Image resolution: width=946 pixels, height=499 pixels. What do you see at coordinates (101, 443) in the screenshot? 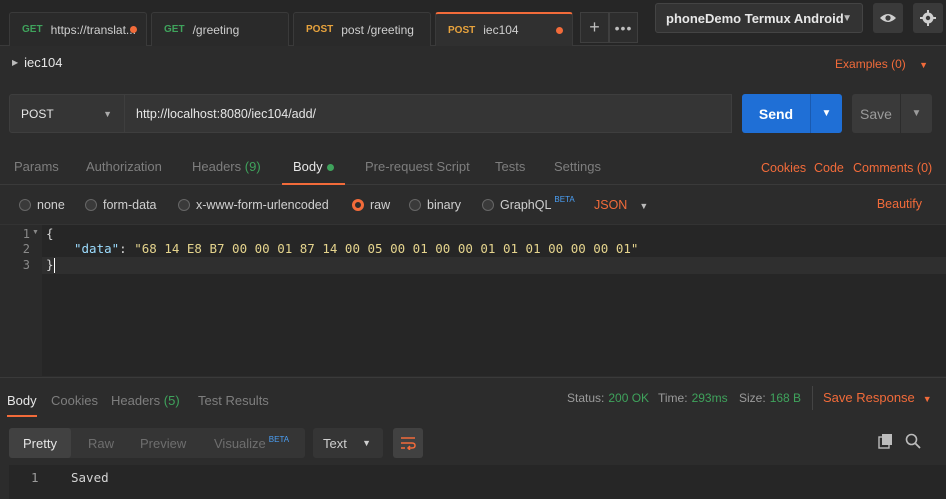
I see `view-raw: Raw` at bounding box center [101, 443].